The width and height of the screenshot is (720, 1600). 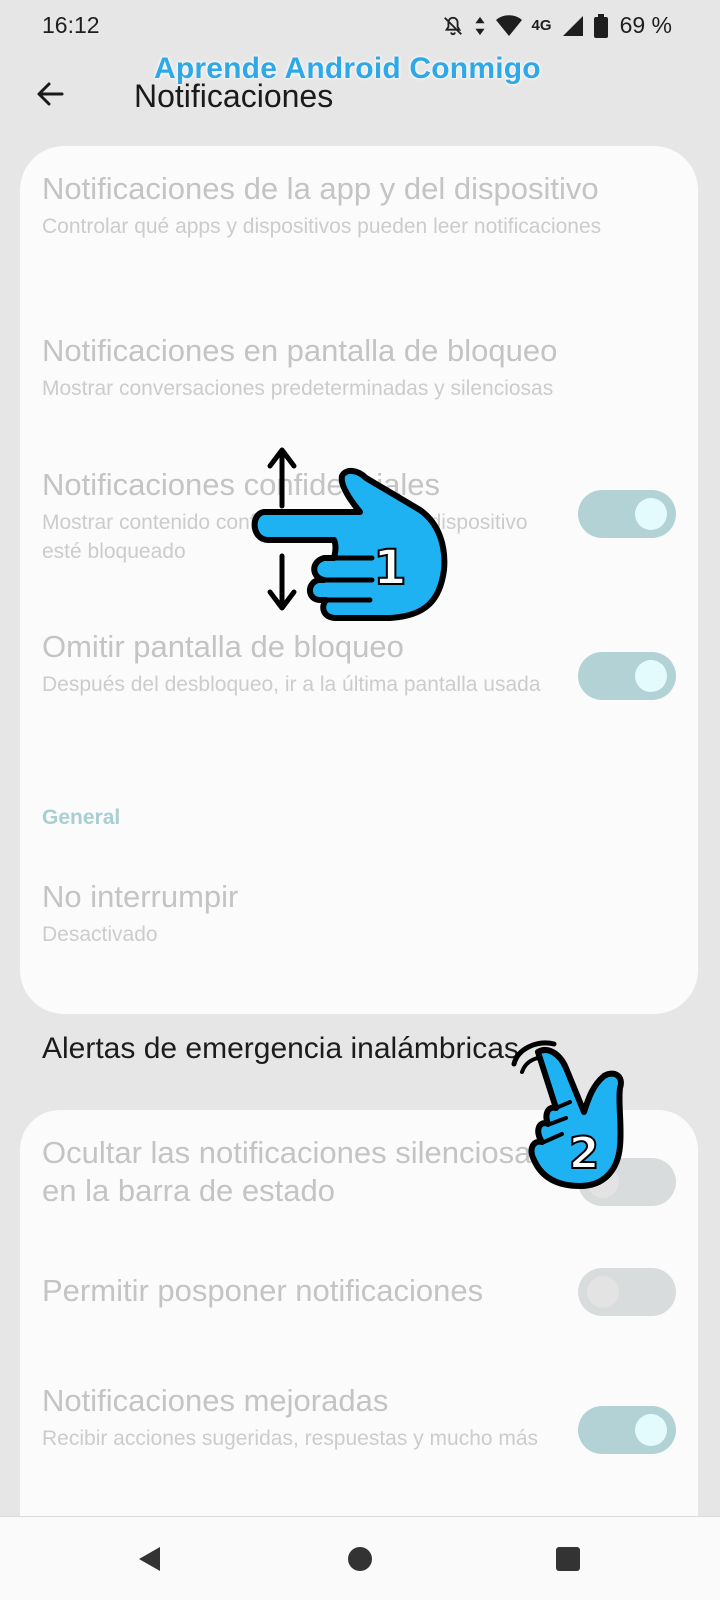 I want to click on status-time: 16:12, so click(x=71, y=25).